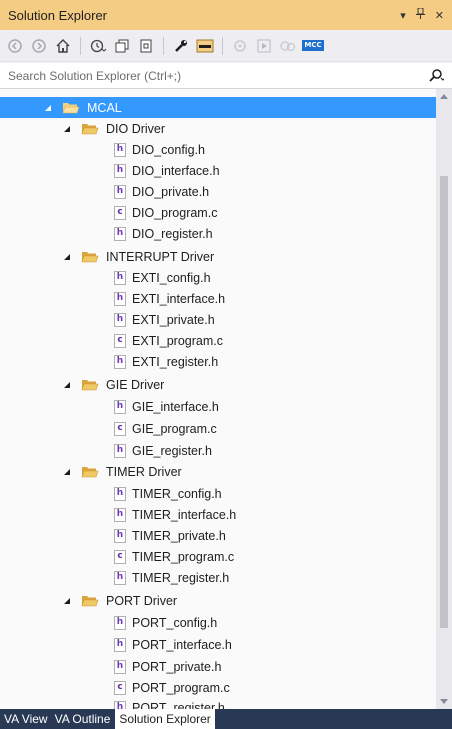  Describe the element at coordinates (205, 46) in the screenshot. I see `preview-icon` at that location.